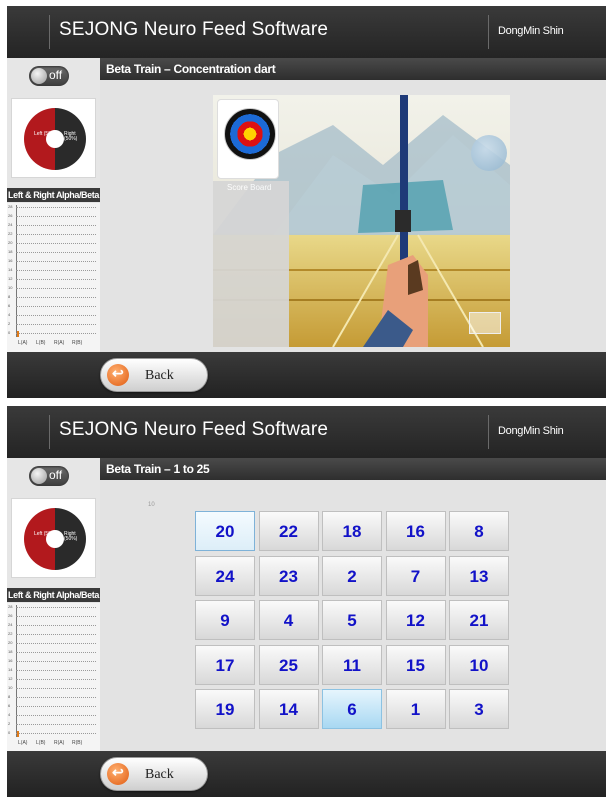 This screenshot has height=797, width=606. What do you see at coordinates (39, 476) in the screenshot?
I see `toggle-knob` at bounding box center [39, 476].